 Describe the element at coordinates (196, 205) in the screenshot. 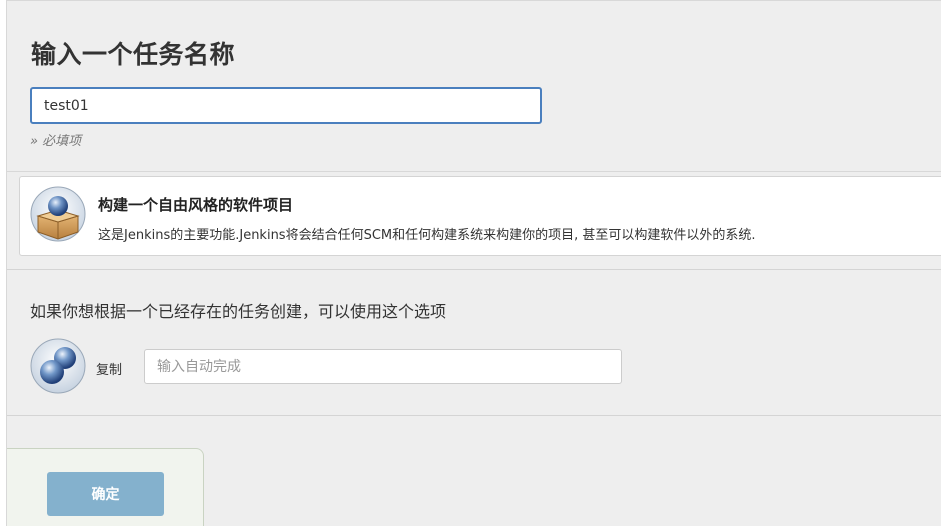

I see `project-type-title: 构建一个自由风格的软件项目` at that location.